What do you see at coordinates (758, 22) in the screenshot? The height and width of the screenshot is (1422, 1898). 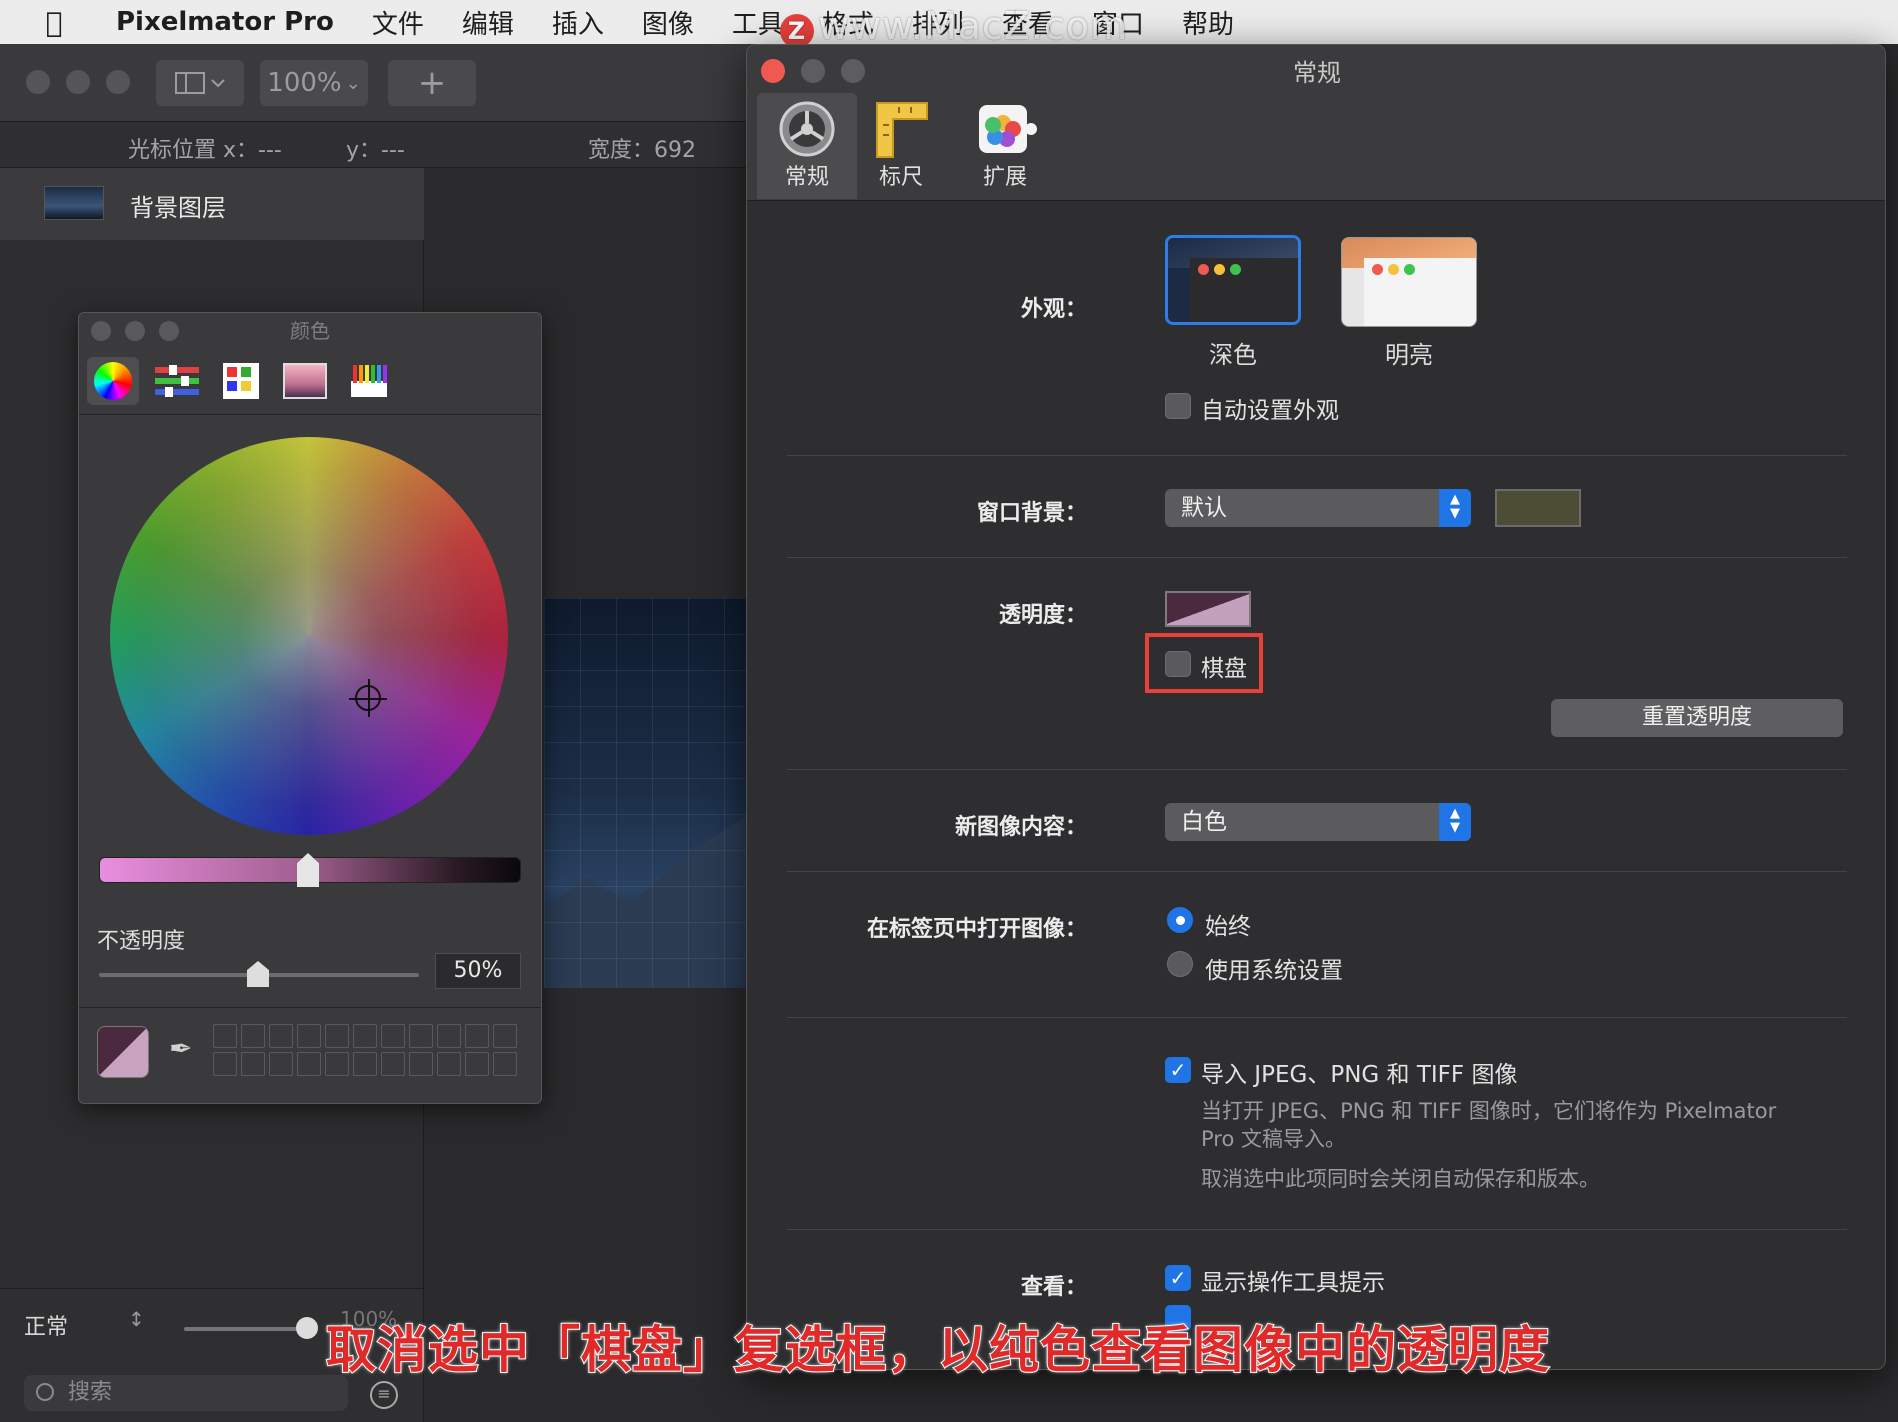 I see `menu-tools: 工具` at bounding box center [758, 22].